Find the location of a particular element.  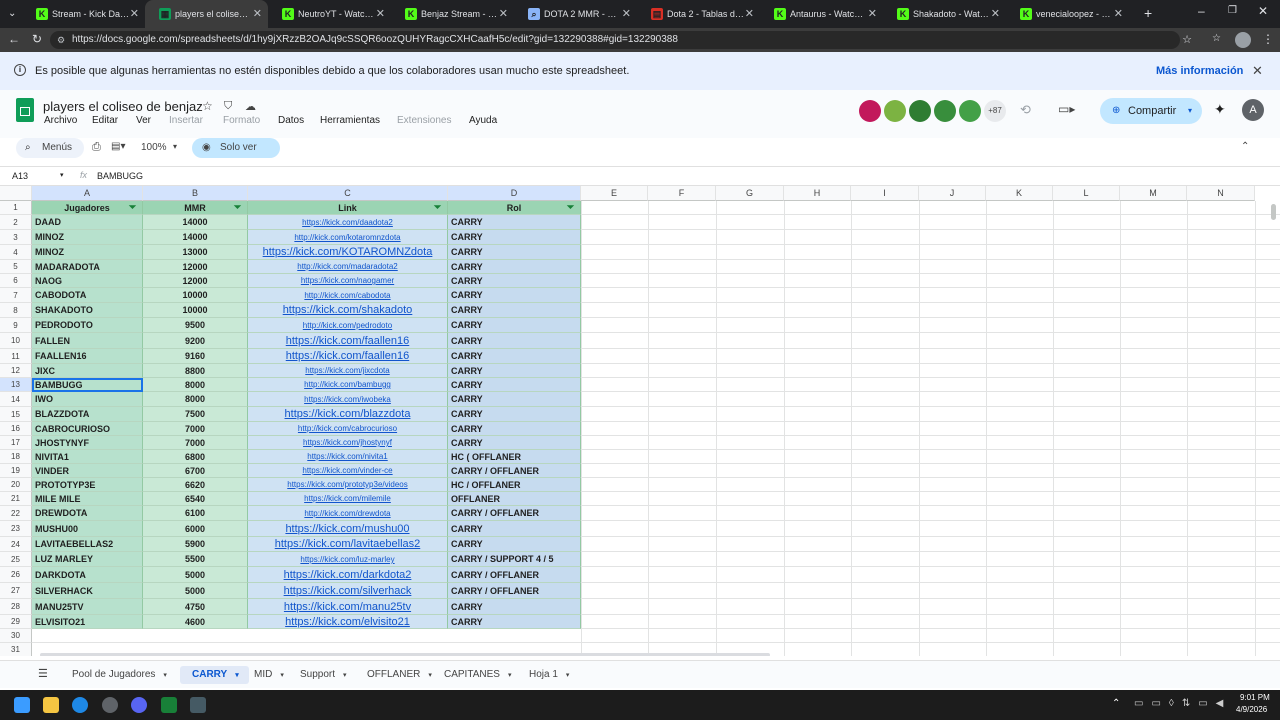

menu-editar: Editar is located at coordinates (114, 120).